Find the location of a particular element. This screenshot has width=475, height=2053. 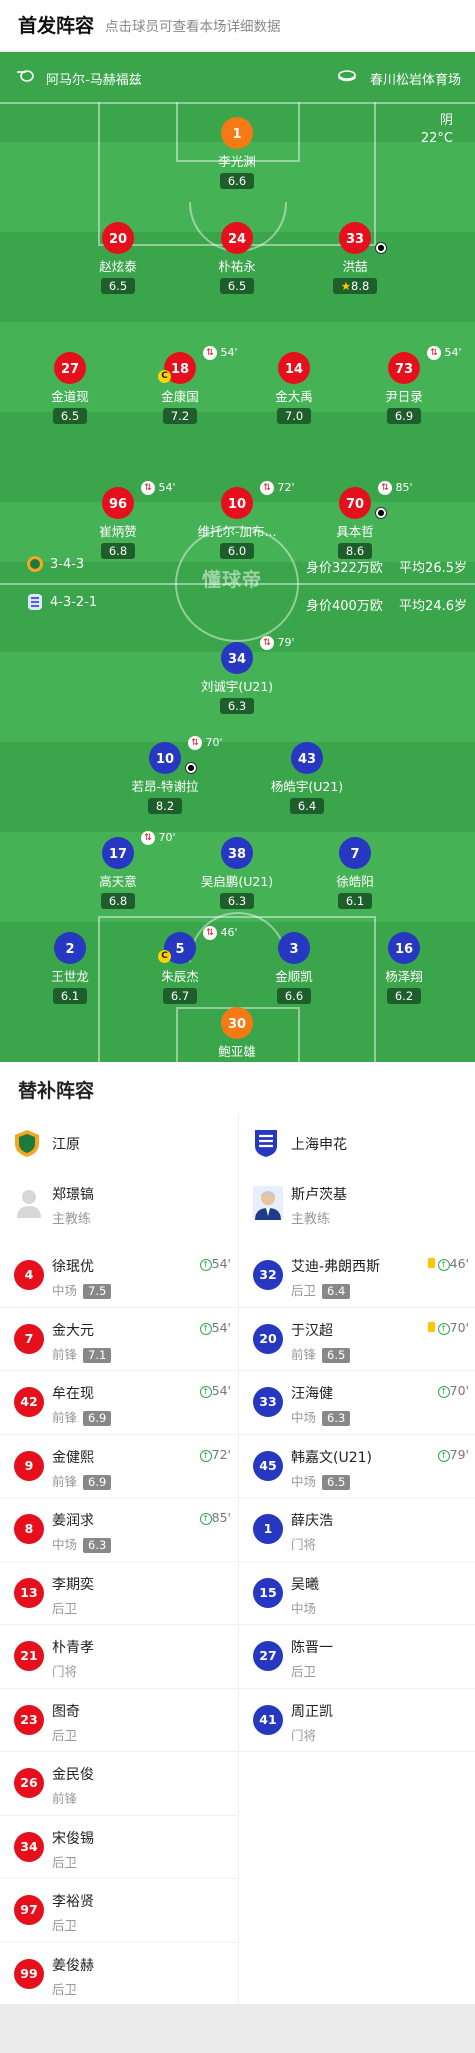

home-team-name: 阿马尔-马赫福兹 is located at coordinates (94, 80).